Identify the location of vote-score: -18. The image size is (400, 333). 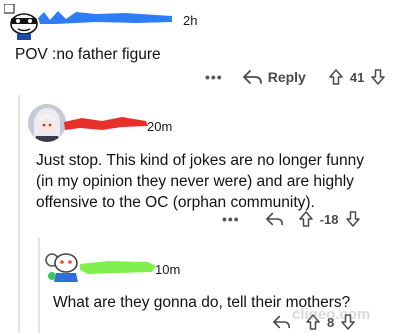
(329, 219).